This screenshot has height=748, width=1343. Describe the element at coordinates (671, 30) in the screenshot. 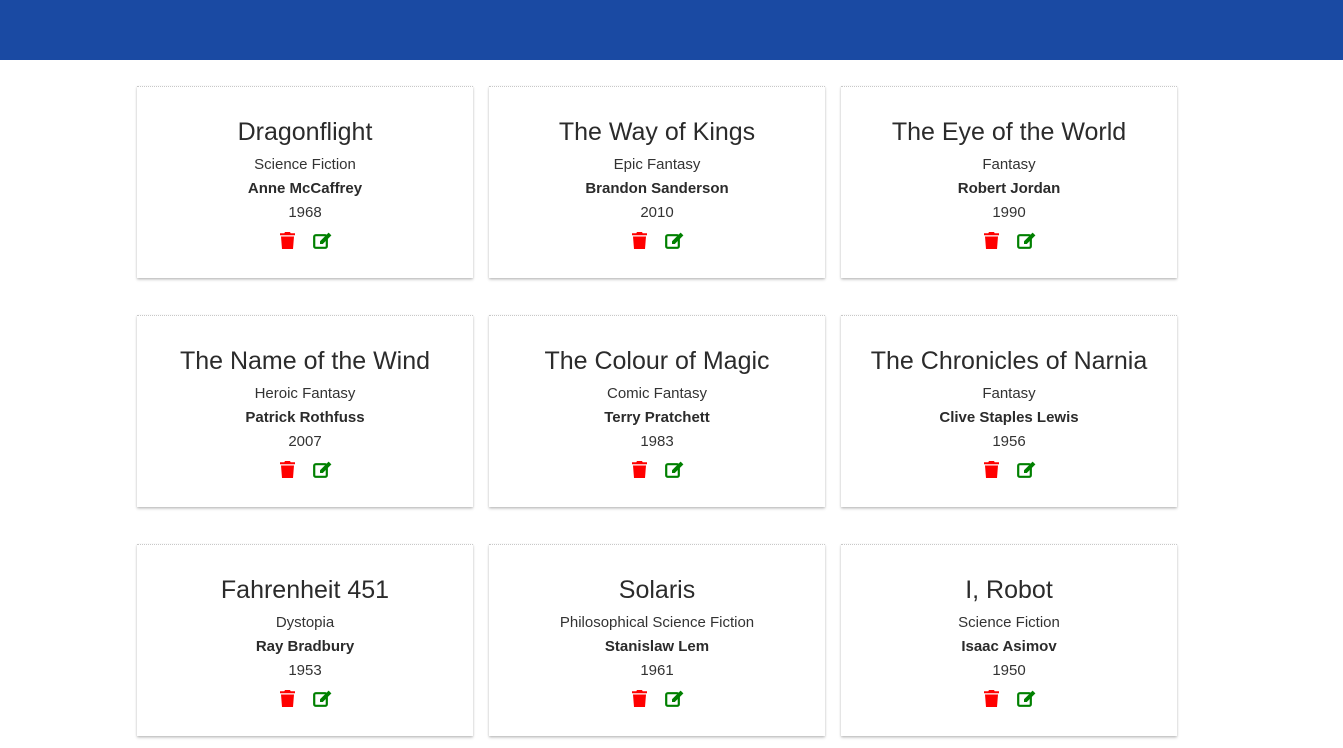

I see `top-app-bar` at that location.